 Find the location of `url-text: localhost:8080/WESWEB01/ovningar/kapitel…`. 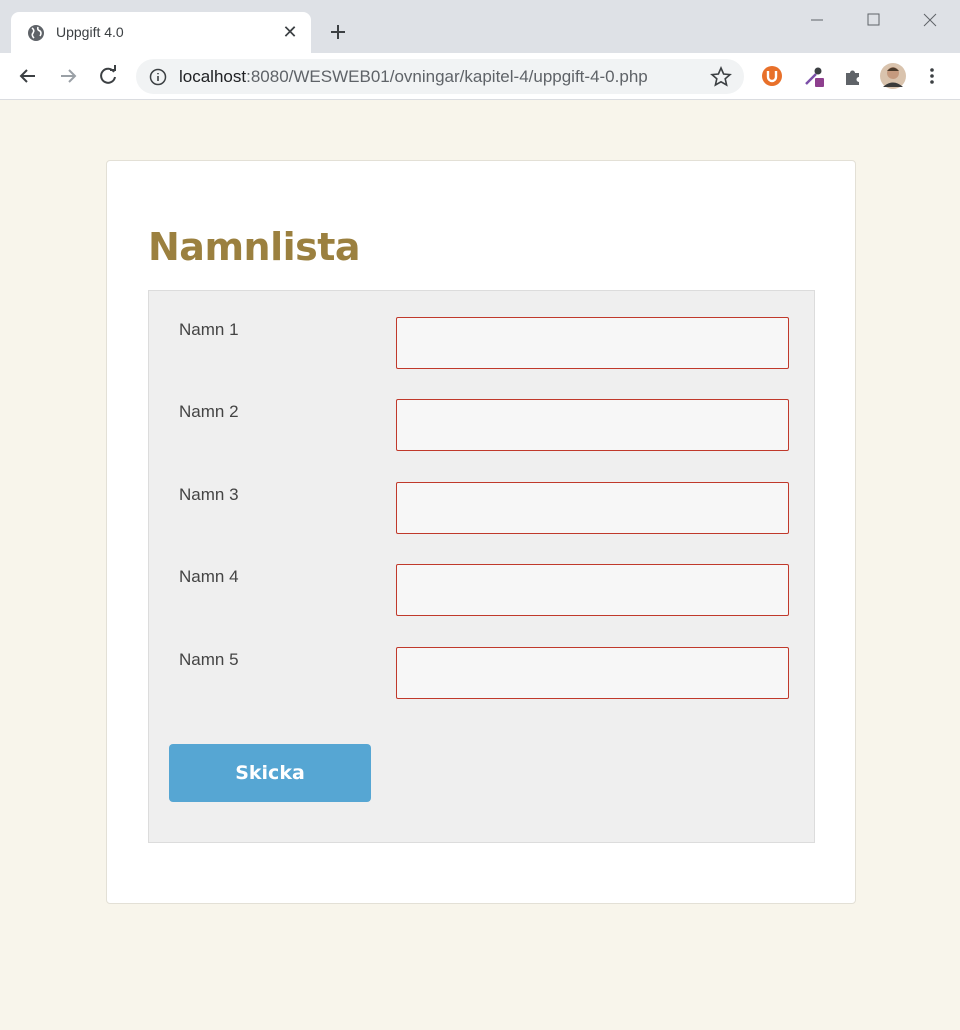

url-text: localhost:8080/WESWEB01/ovningar/kapitel… is located at coordinates (413, 77).